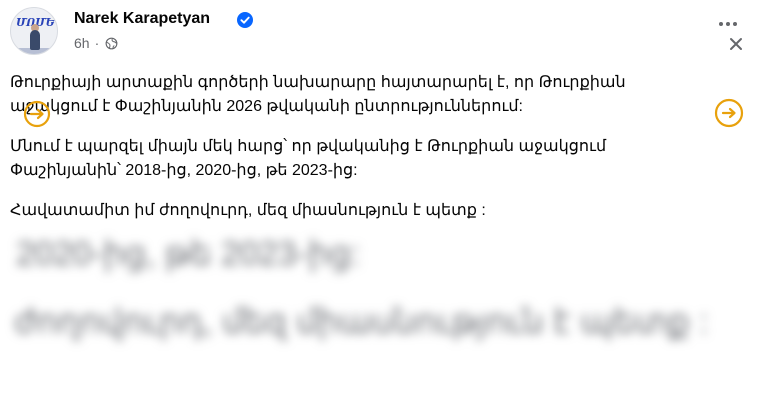  I want to click on more-options-button, so click(728, 24).